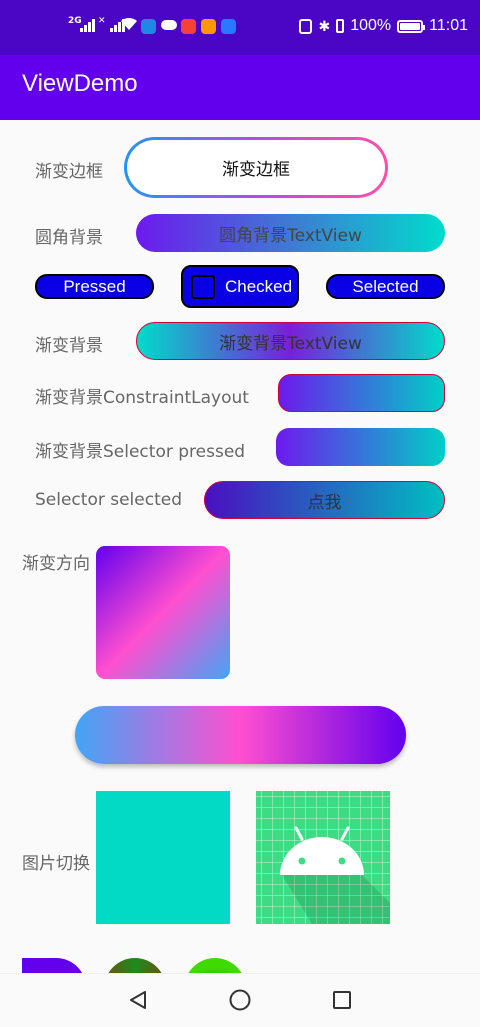 This screenshot has width=480, height=1027. Describe the element at coordinates (203, 286) in the screenshot. I see `checkbox-icon` at that location.